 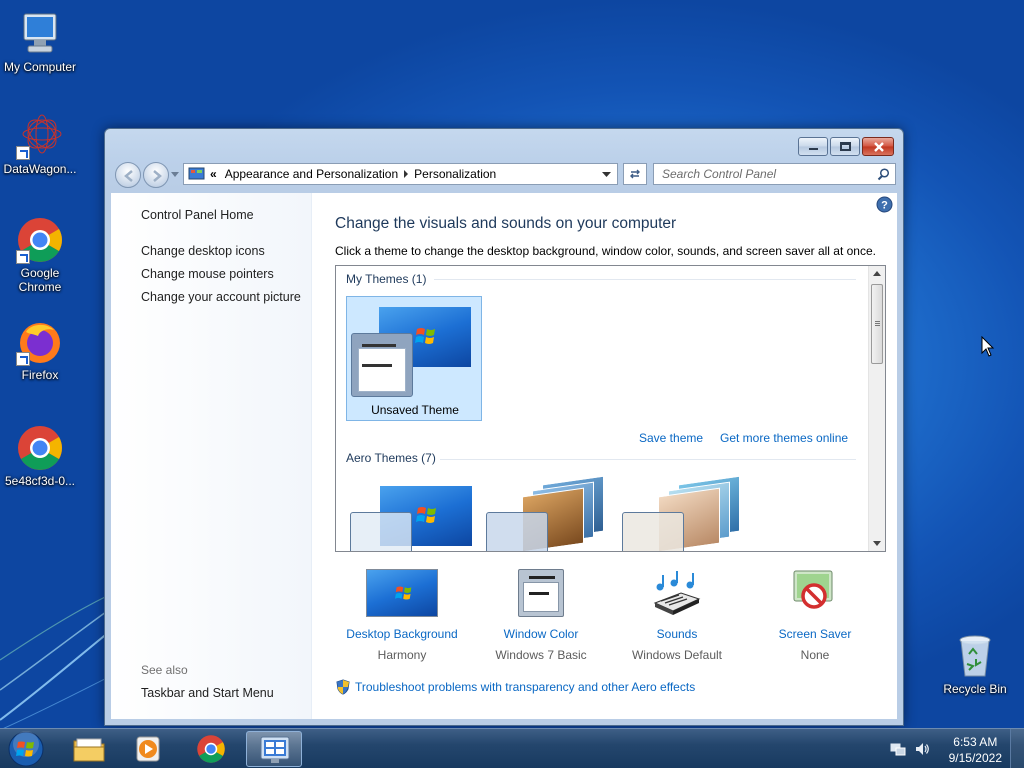 I want to click on breadcrumb-personalization: Personalization, so click(x=455, y=174).